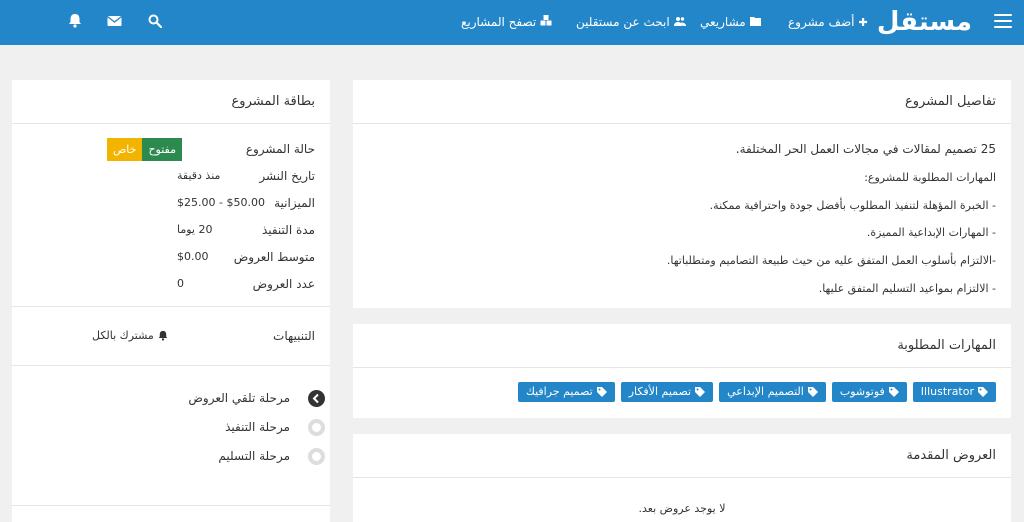 The height and width of the screenshot is (522, 1024). I want to click on publish-date-label: تاريخ النشر, so click(287, 176).